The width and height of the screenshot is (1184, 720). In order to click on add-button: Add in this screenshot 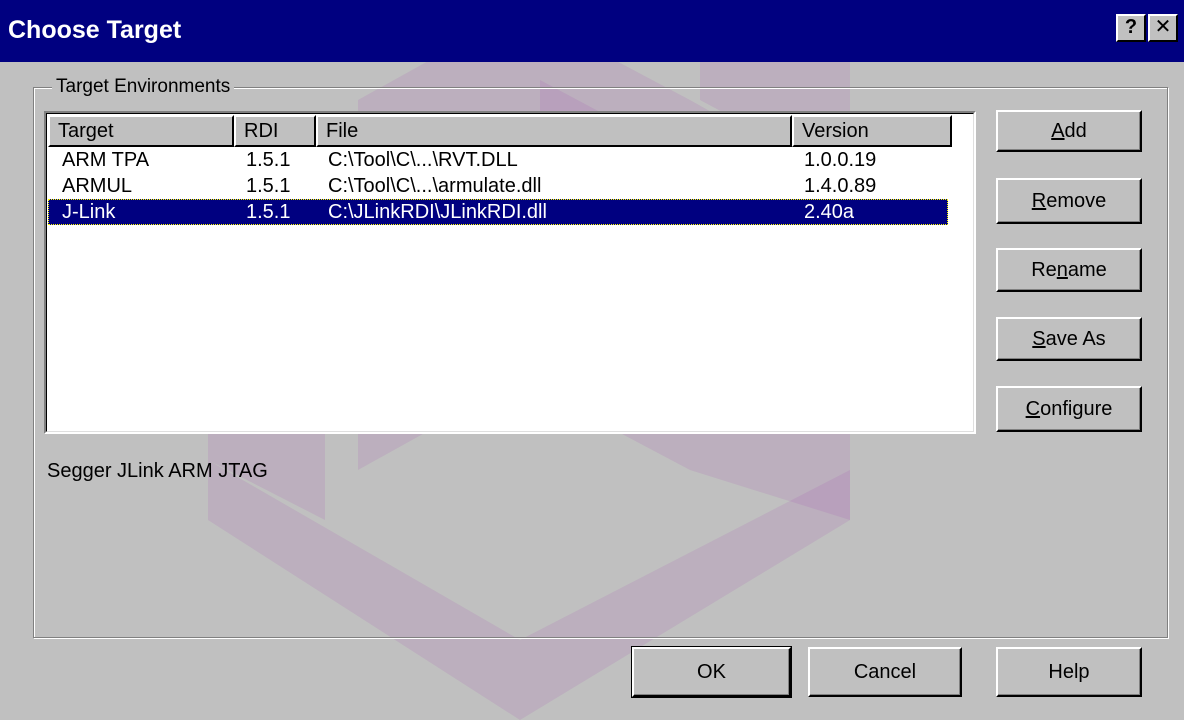, I will do `click(1069, 131)`.